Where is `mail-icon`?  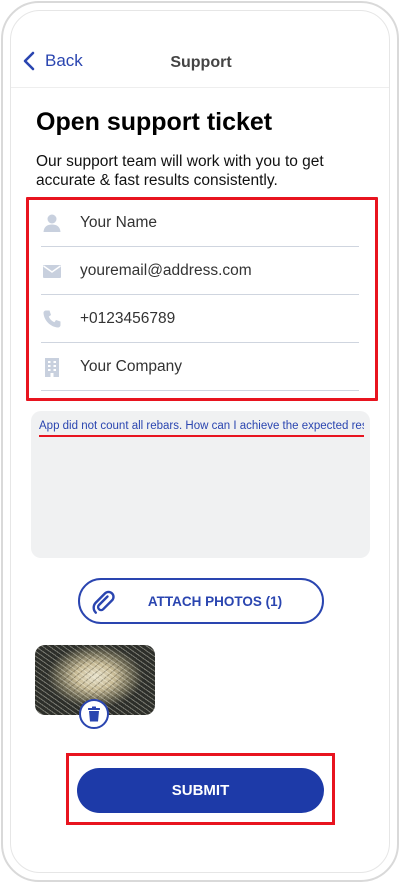 mail-icon is located at coordinates (52, 271).